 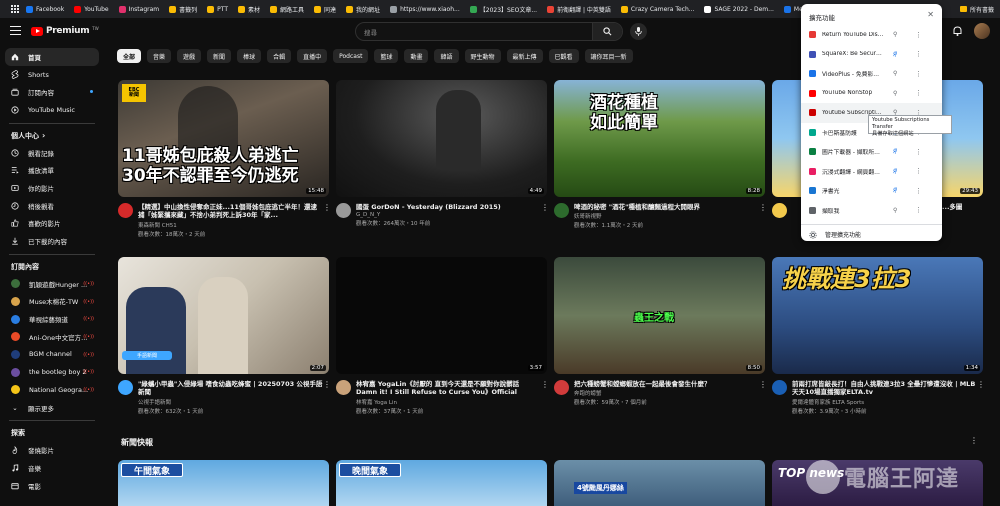 What do you see at coordinates (52, 92) in the screenshot?
I see `sidebar-item: 訂閱內容` at bounding box center [52, 92].